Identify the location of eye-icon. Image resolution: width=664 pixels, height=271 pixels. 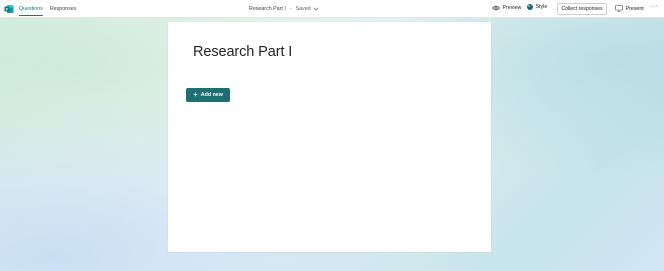
(496, 8).